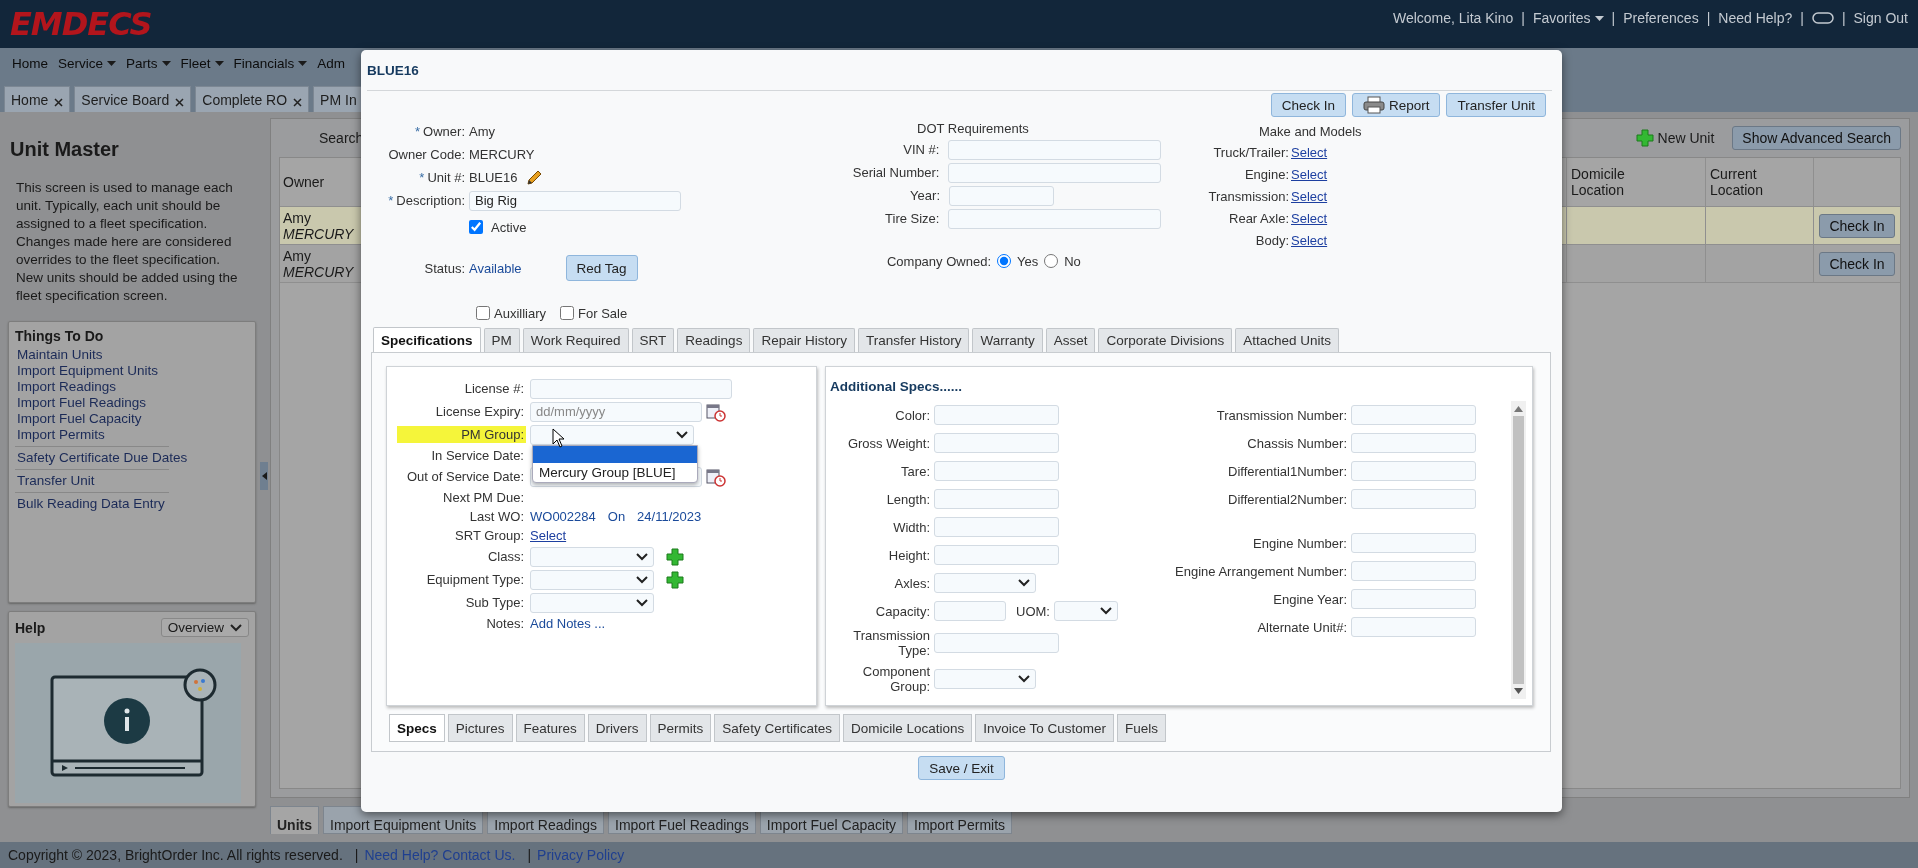 This screenshot has width=1918, height=868. What do you see at coordinates (264, 476) in the screenshot?
I see `collapse-handle` at bounding box center [264, 476].